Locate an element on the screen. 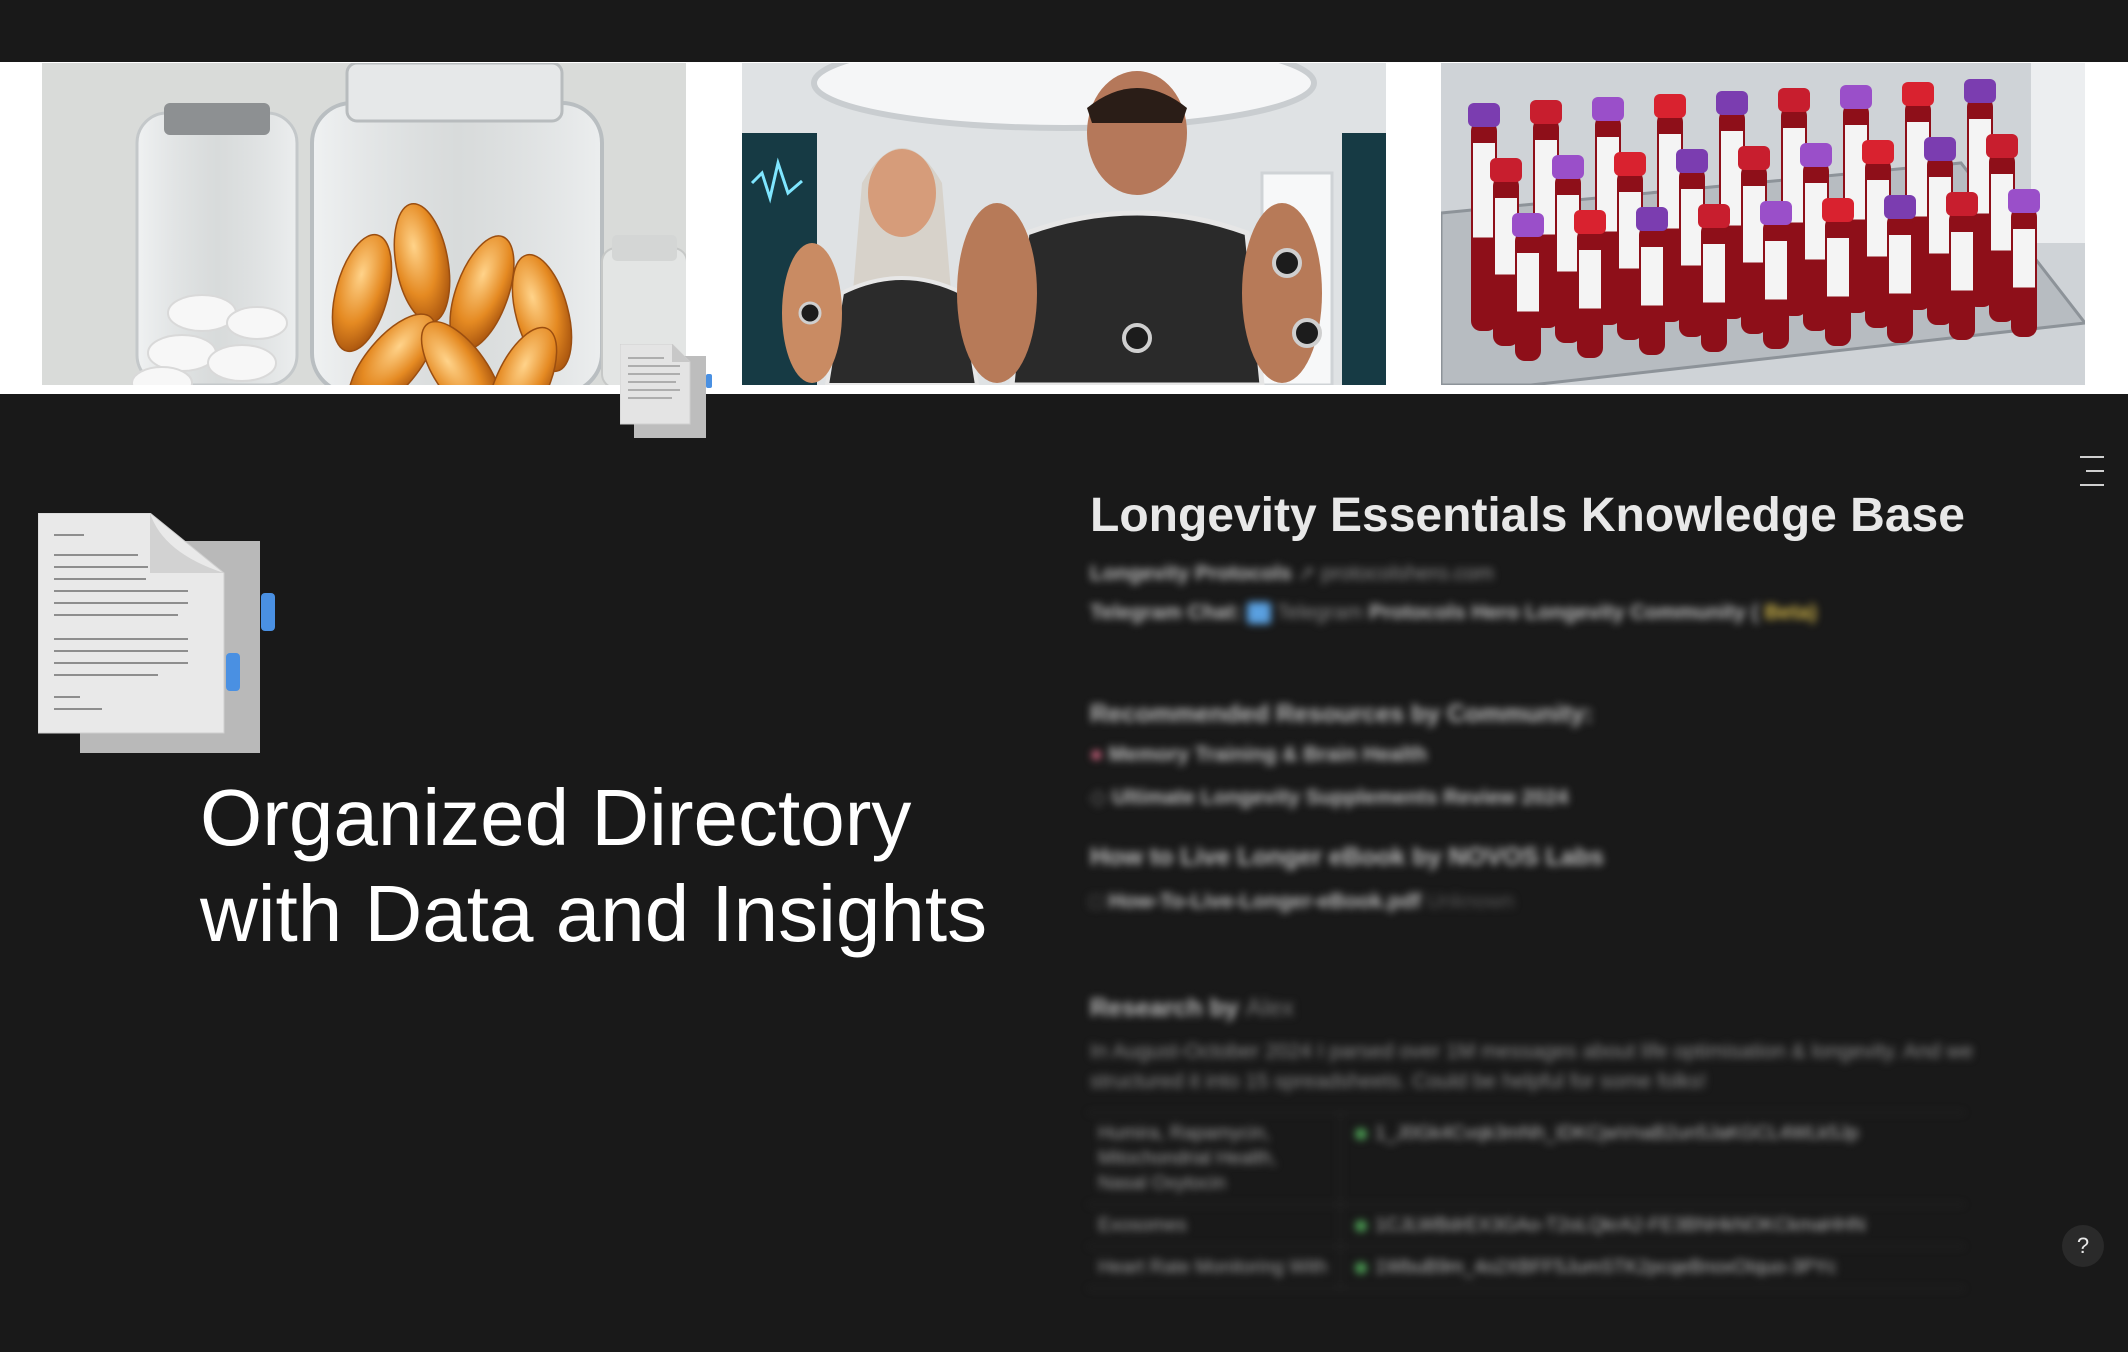 Image resolution: width=2128 pixels, height=1352 pixels. protocols-line: Longevity Protocols ➚ protocolshero.com is located at coordinates (1292, 573).